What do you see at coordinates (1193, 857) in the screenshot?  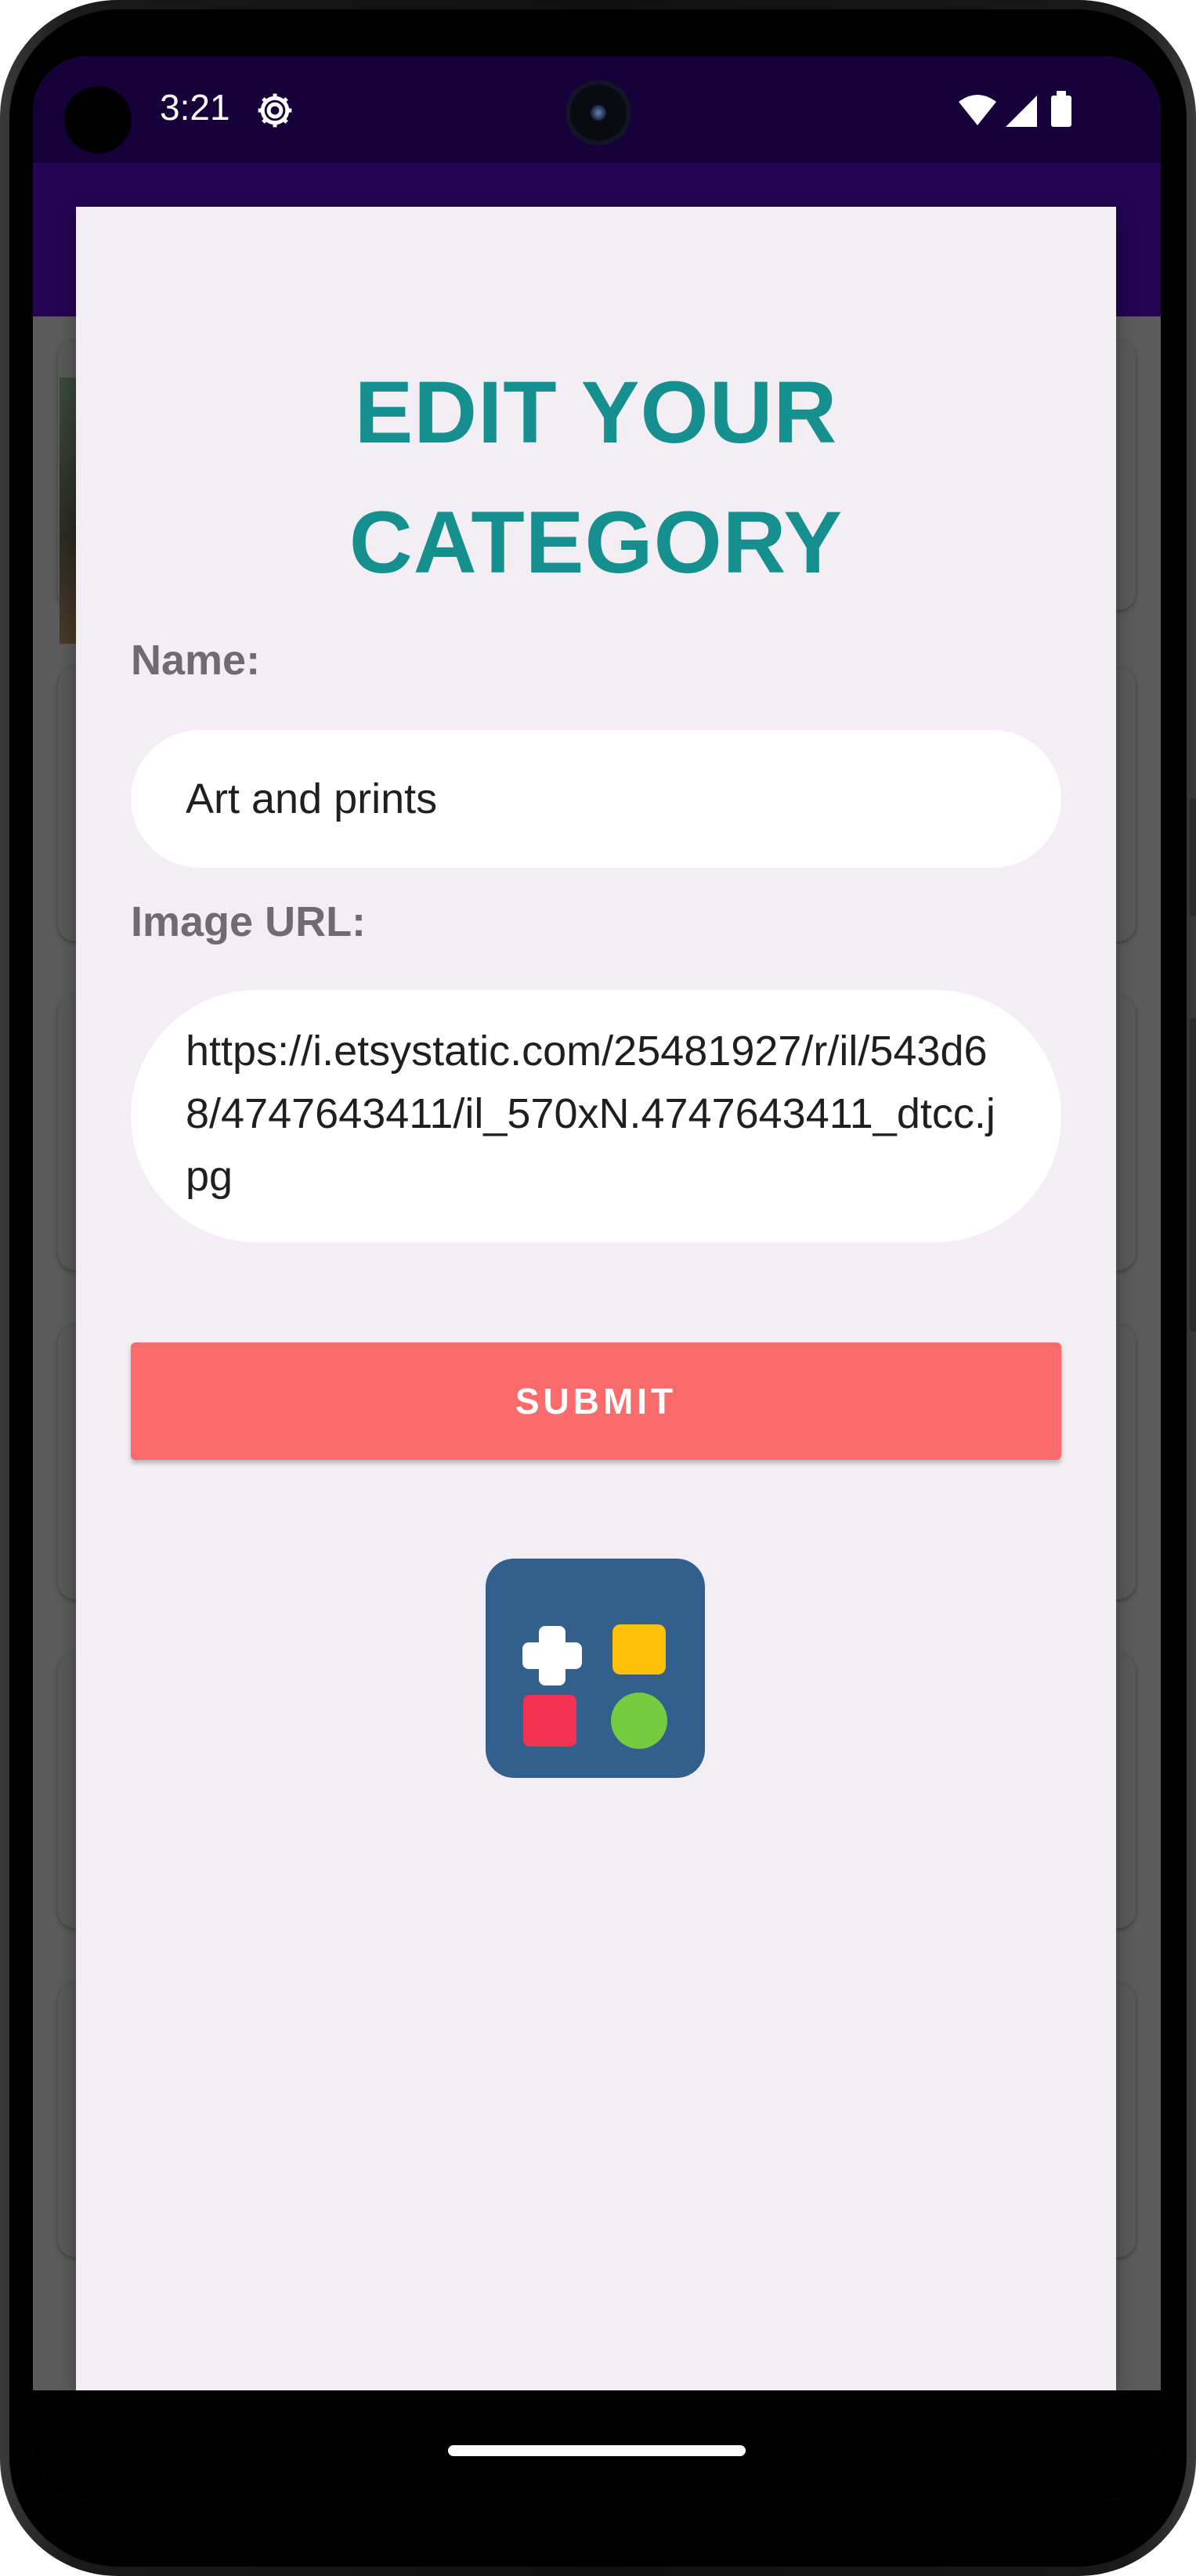 I see `side-button` at bounding box center [1193, 857].